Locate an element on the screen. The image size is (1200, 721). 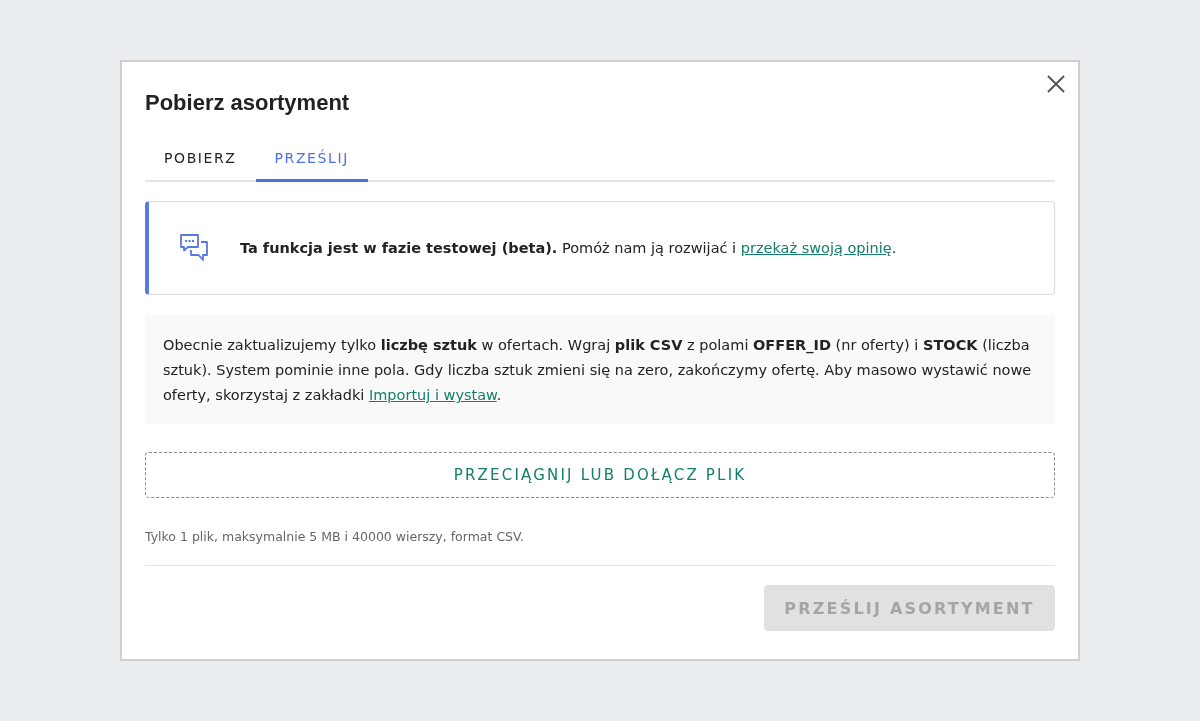
close-icon is located at coordinates (1056, 84).